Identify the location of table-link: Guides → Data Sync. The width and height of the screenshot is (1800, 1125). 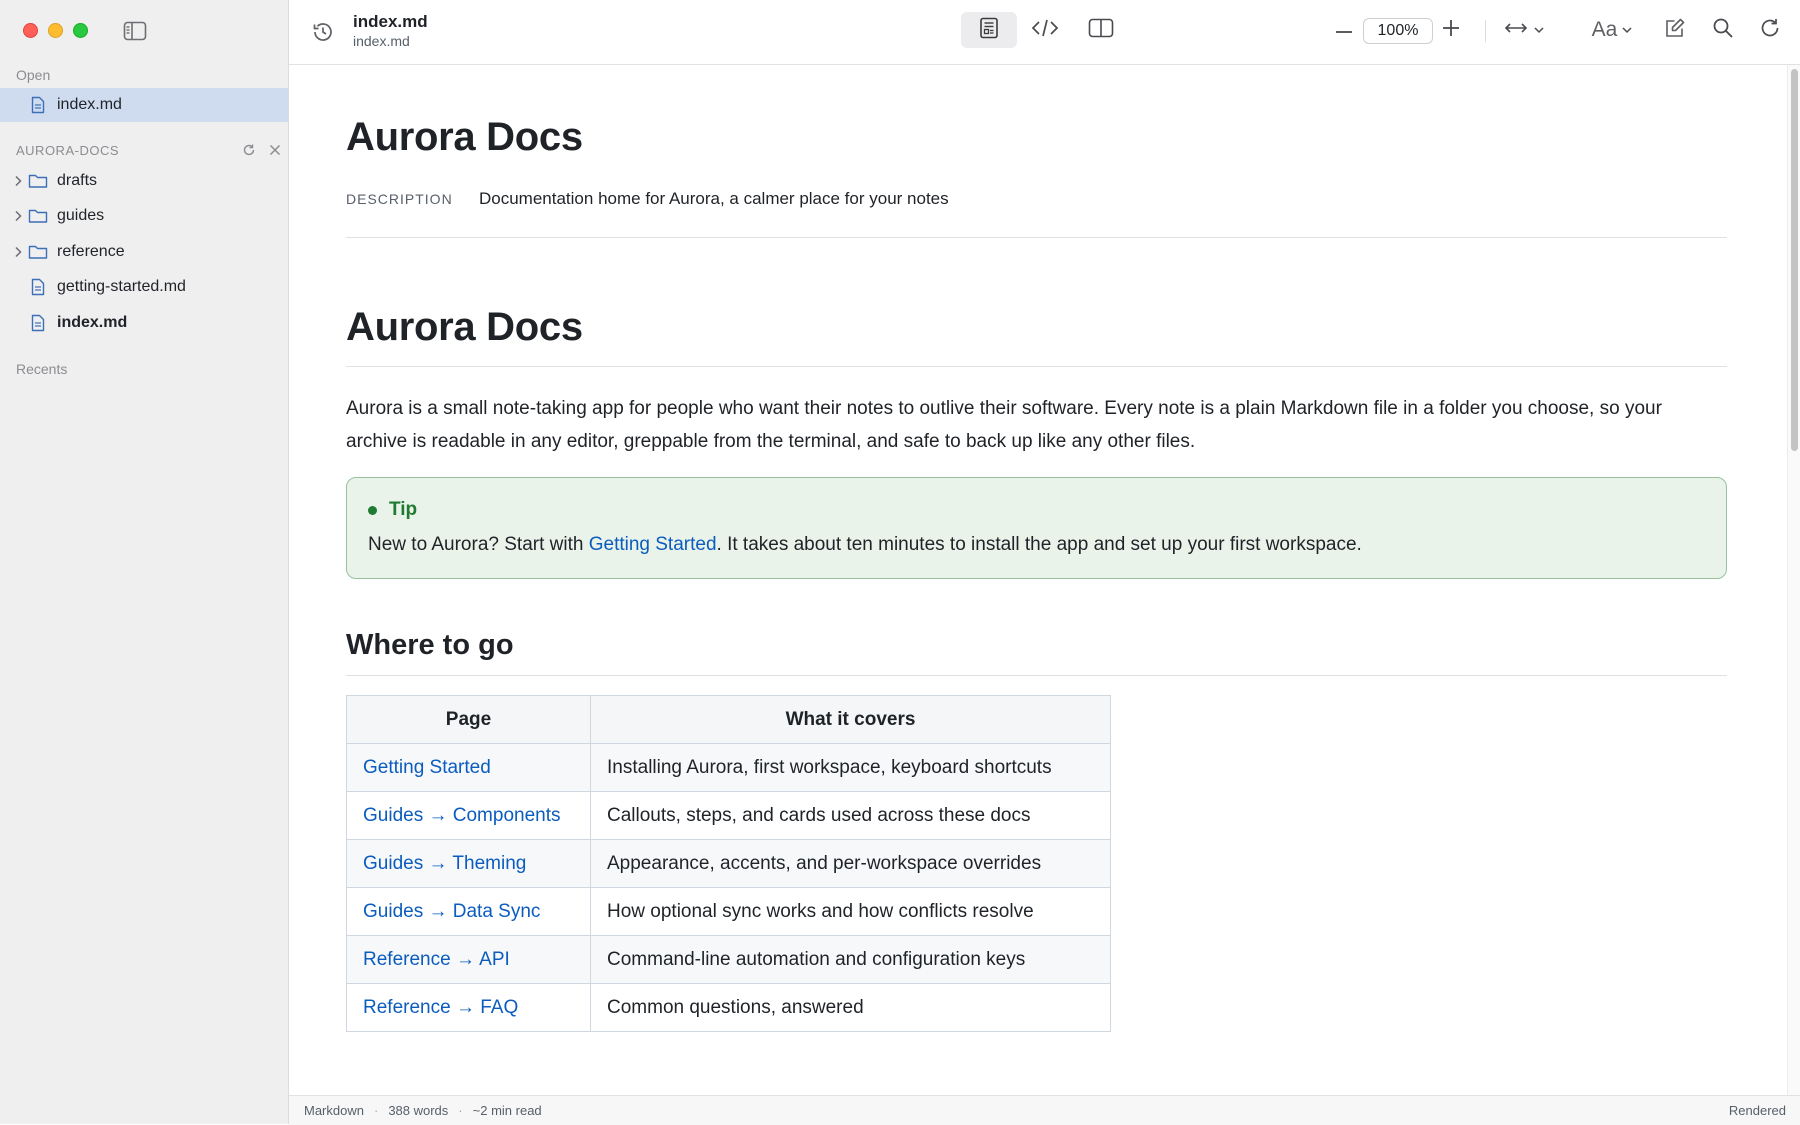
(451, 911).